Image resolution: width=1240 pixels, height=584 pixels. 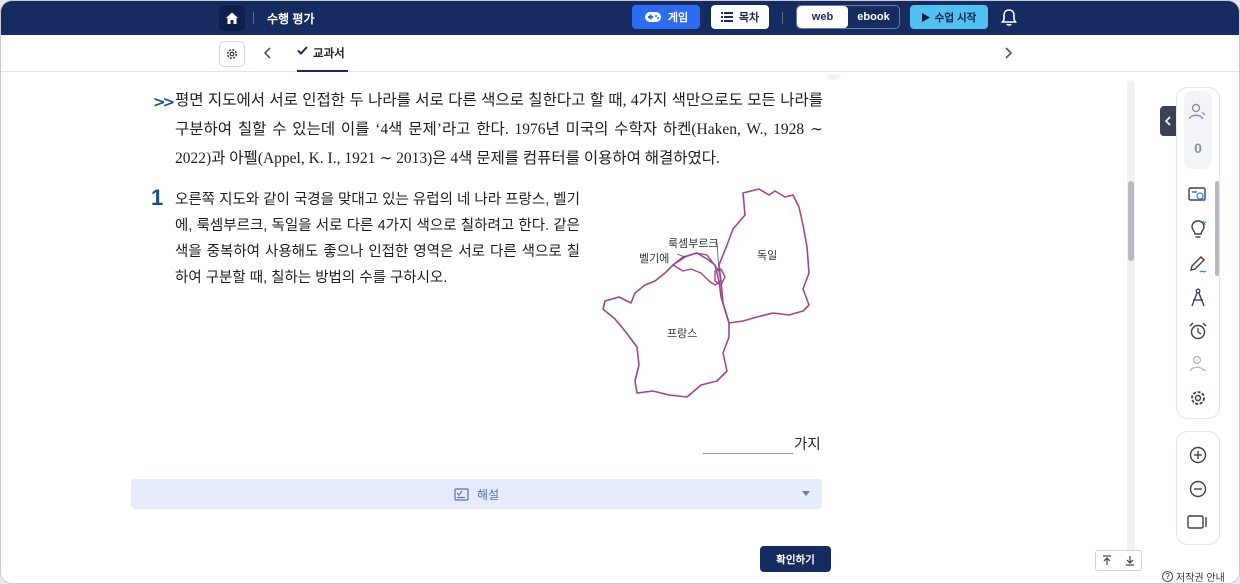 I want to click on compass-icon, so click(x=1198, y=297).